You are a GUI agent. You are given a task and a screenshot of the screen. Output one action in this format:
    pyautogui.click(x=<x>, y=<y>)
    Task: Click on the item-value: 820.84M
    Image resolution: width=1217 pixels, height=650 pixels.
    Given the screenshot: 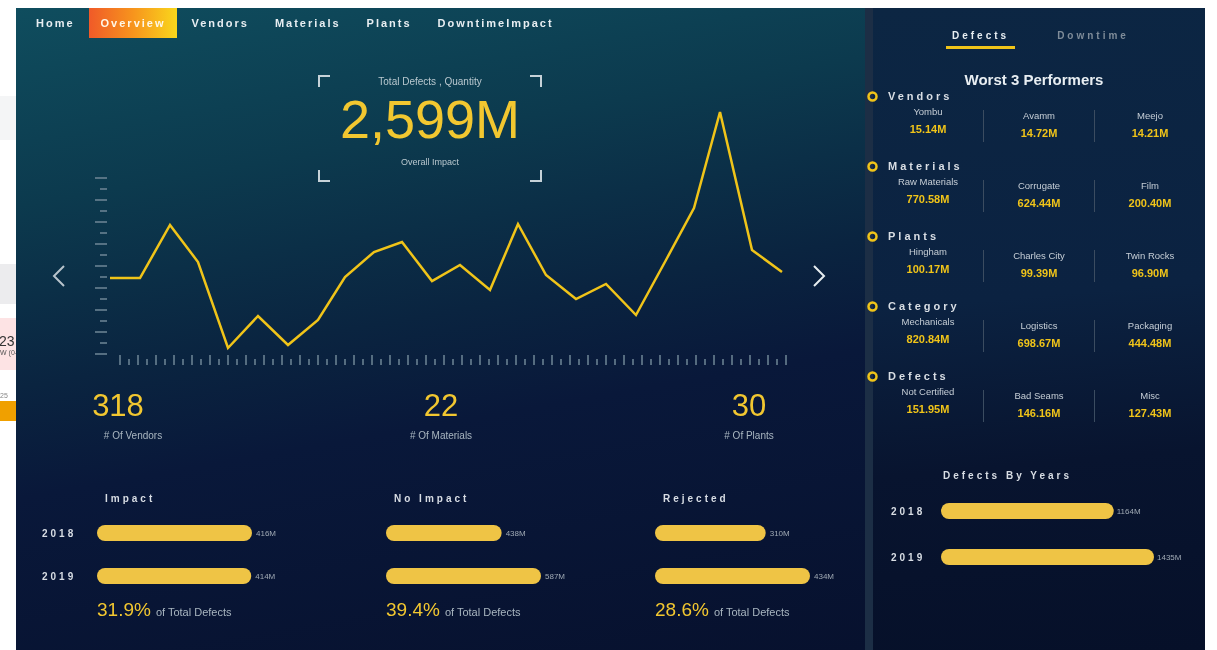 What is the action you would take?
    pyautogui.click(x=928, y=339)
    